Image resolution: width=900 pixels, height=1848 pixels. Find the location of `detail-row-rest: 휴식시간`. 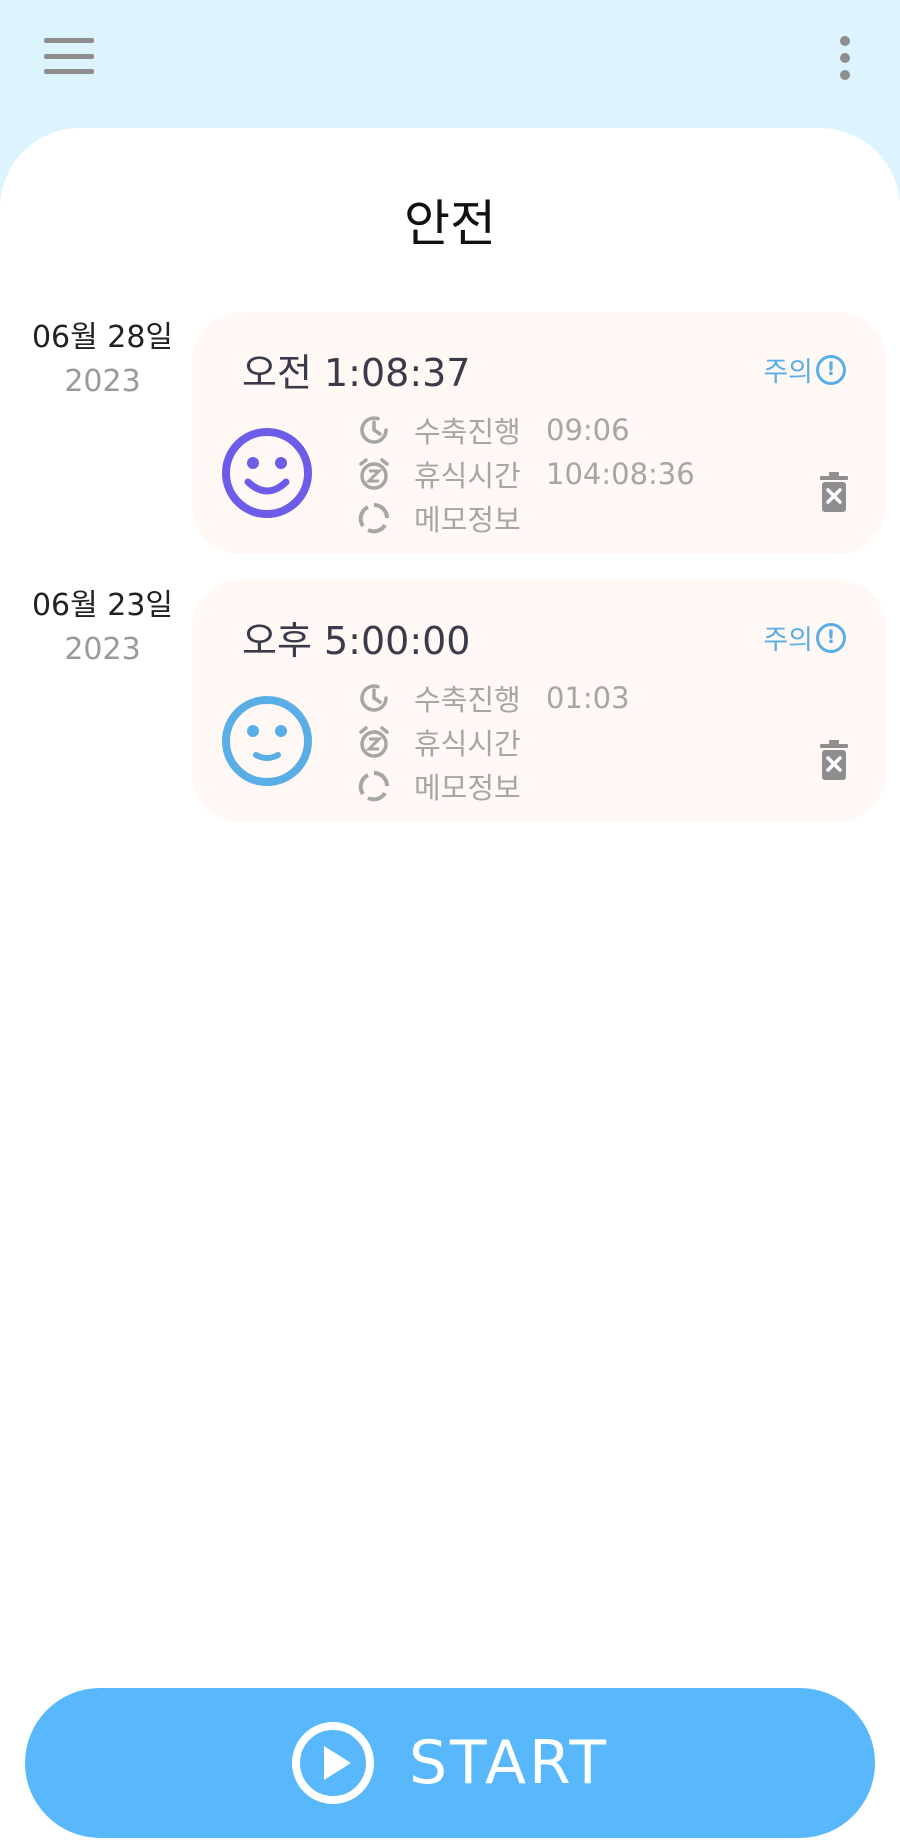

detail-row-rest: 휴식시간 is located at coordinates (493, 742).